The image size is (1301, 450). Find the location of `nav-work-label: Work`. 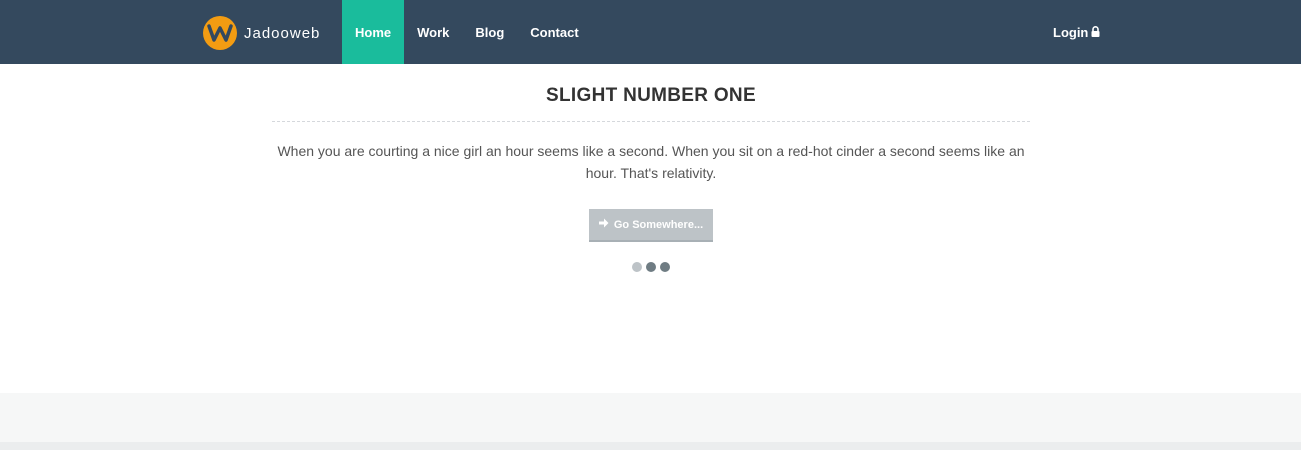

nav-work-label: Work is located at coordinates (433, 32).